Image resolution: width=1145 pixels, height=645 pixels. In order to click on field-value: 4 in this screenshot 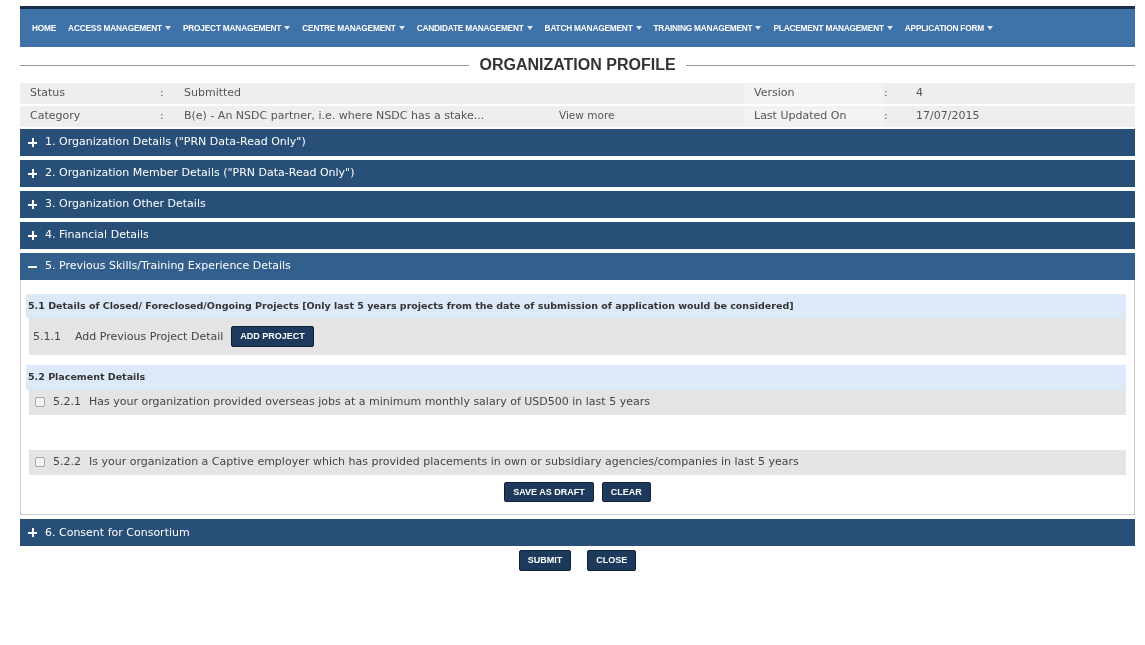, I will do `click(919, 93)`.